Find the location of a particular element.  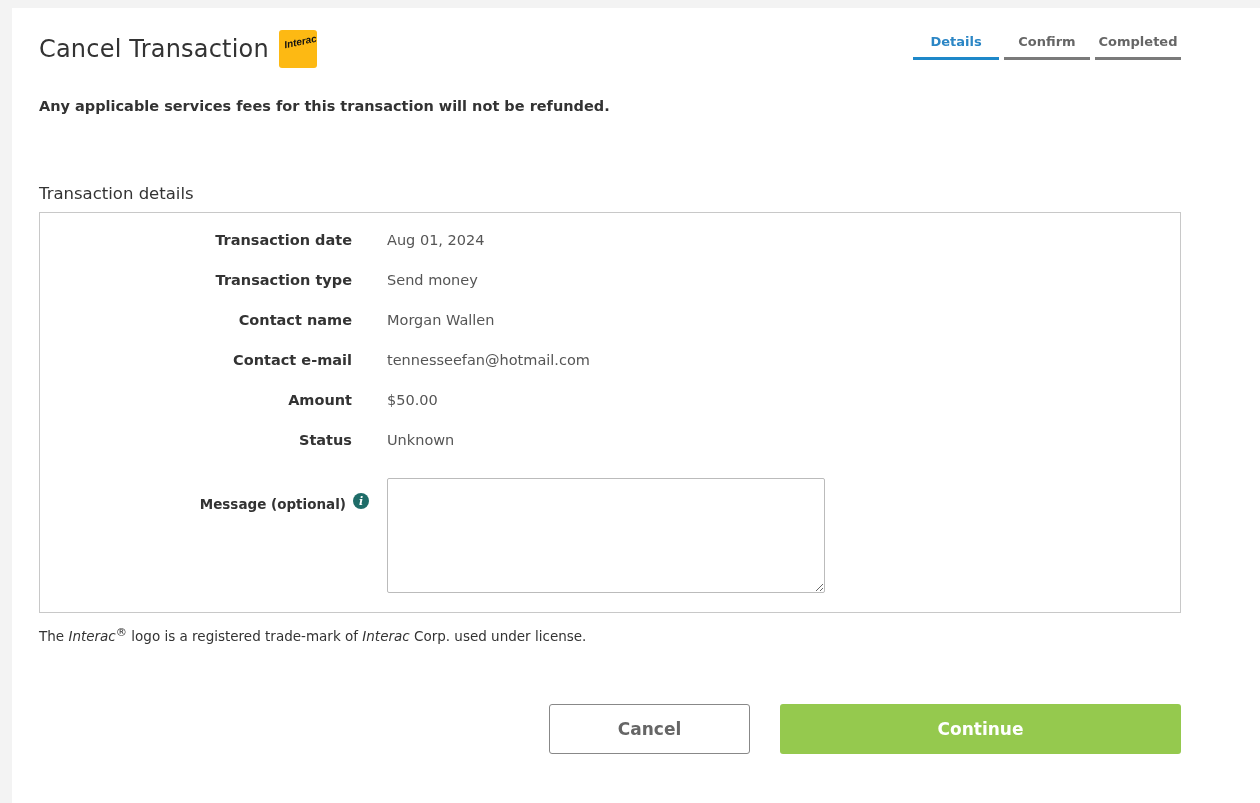

progress-step: Details is located at coordinates (956, 47).